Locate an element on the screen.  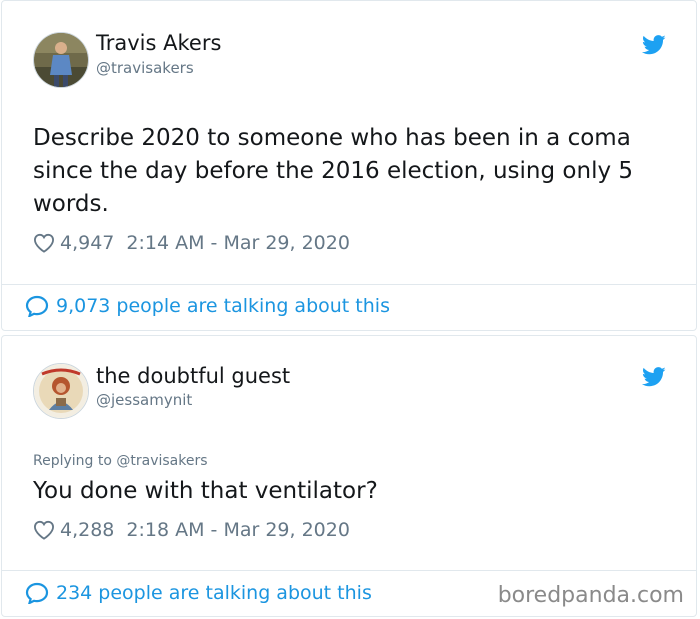
conversation-link: 234 people are talking about this is located at coordinates (198, 593).